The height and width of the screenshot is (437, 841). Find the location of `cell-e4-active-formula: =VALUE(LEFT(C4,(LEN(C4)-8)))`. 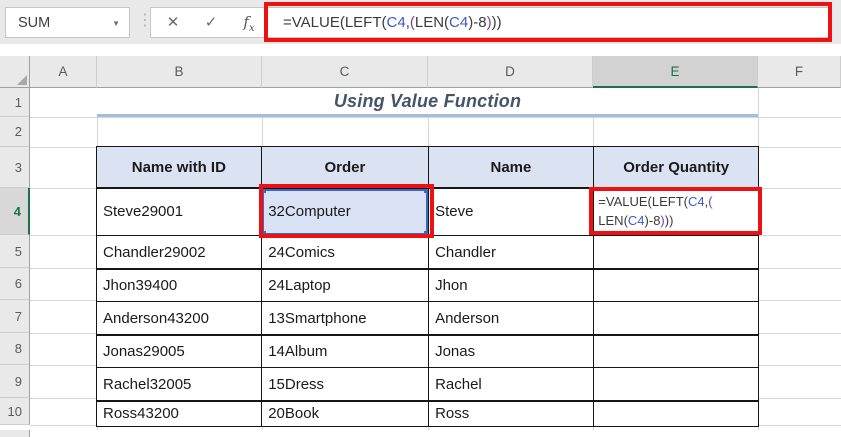

cell-e4-active-formula: =VALUE(LEFT(C4,(LEN(C4)-8))) is located at coordinates (676, 211).